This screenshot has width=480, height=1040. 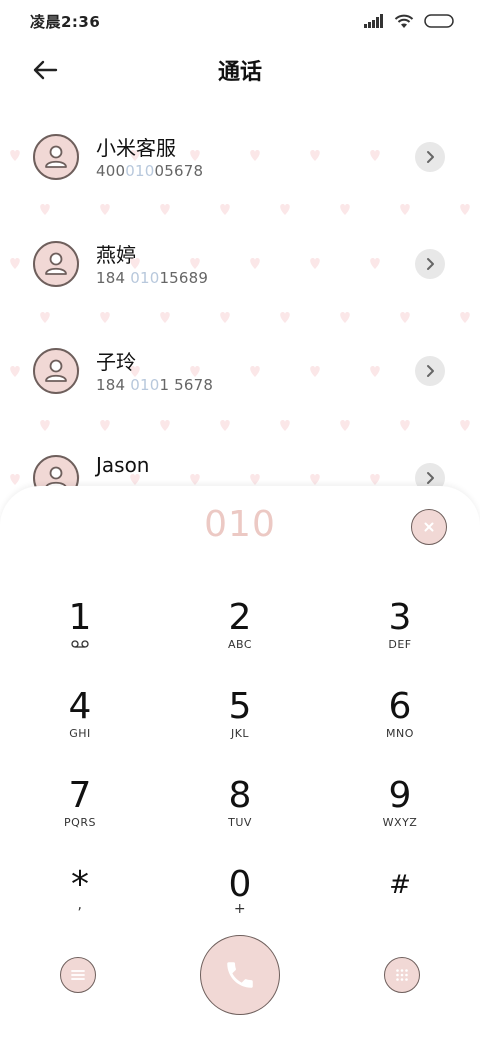 I want to click on key-digit: 1, so click(x=80, y=617).